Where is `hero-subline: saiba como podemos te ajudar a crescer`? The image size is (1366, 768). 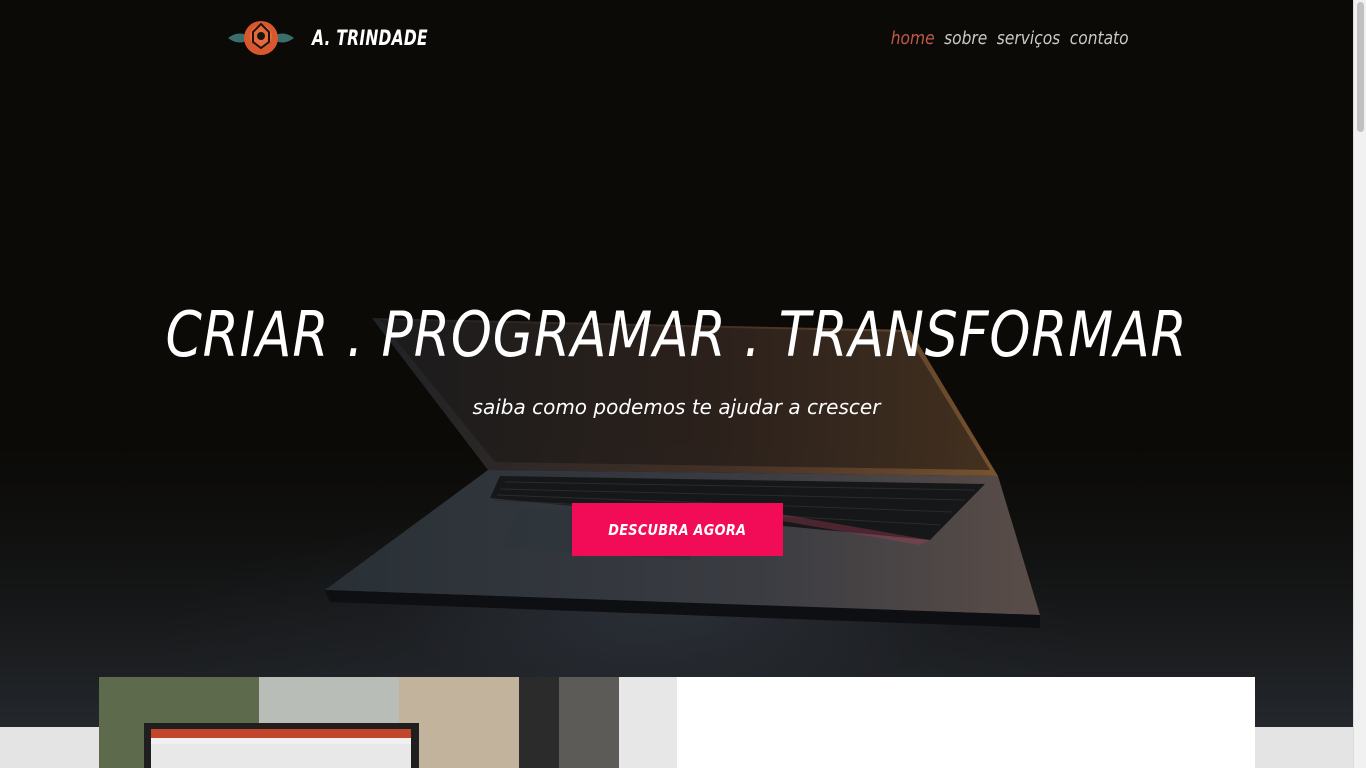
hero-subline: saiba como podemos te ajudar a crescer is located at coordinates (676, 407).